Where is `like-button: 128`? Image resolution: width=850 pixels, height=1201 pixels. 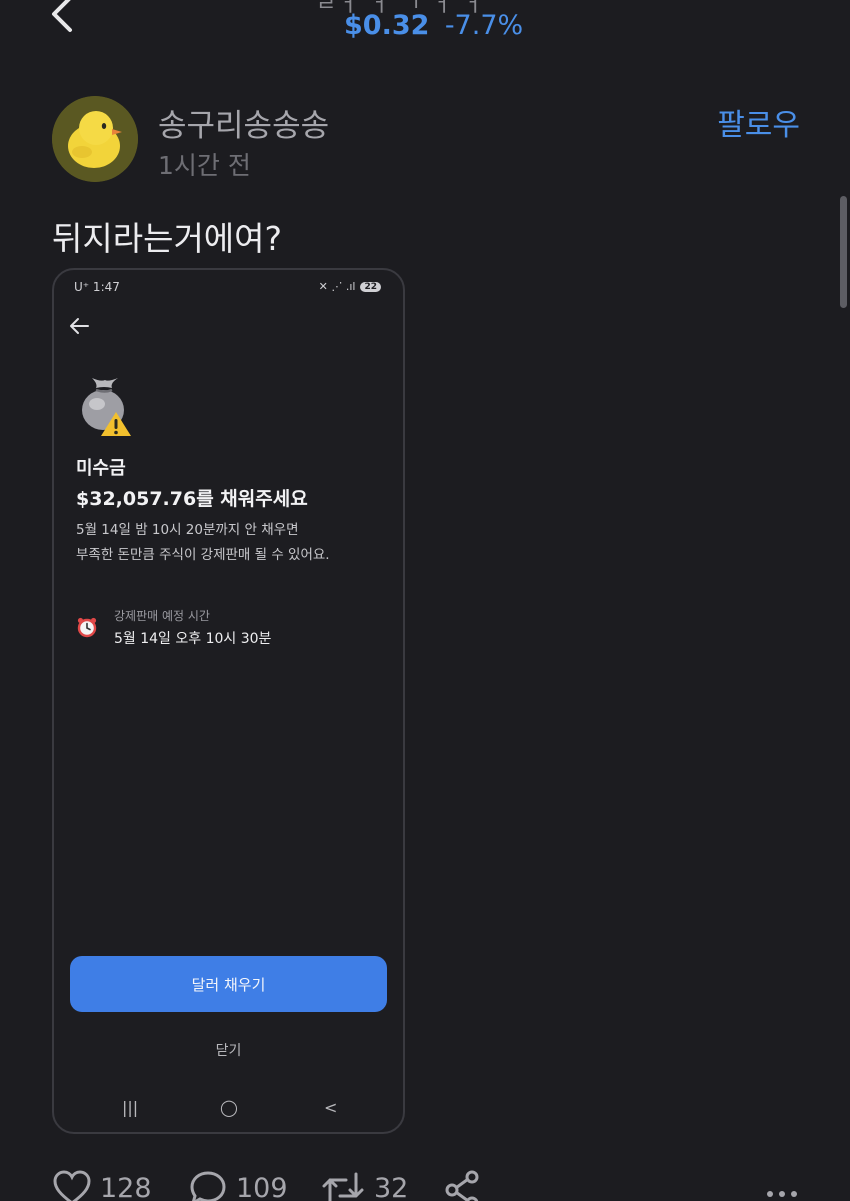 like-button: 128 is located at coordinates (102, 1185).